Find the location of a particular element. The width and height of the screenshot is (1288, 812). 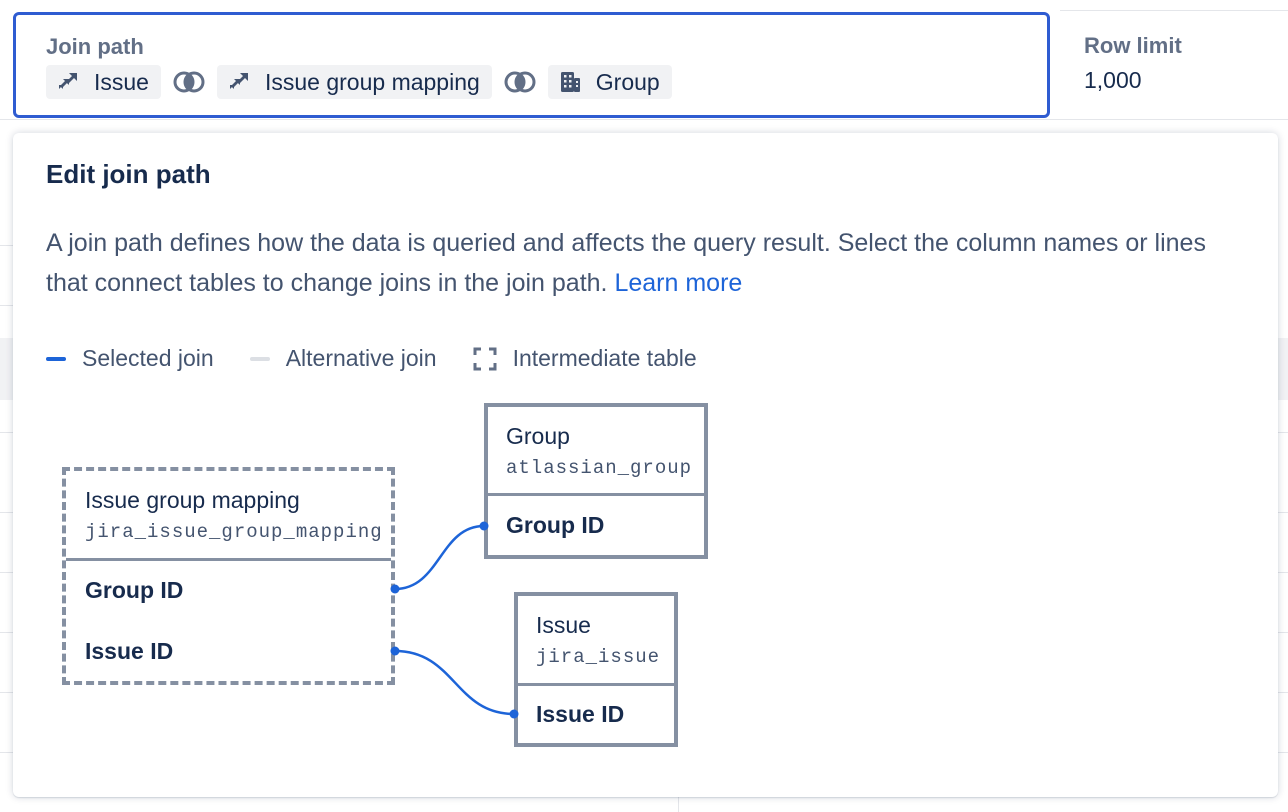

join-connectors is located at coordinates (454, 620).